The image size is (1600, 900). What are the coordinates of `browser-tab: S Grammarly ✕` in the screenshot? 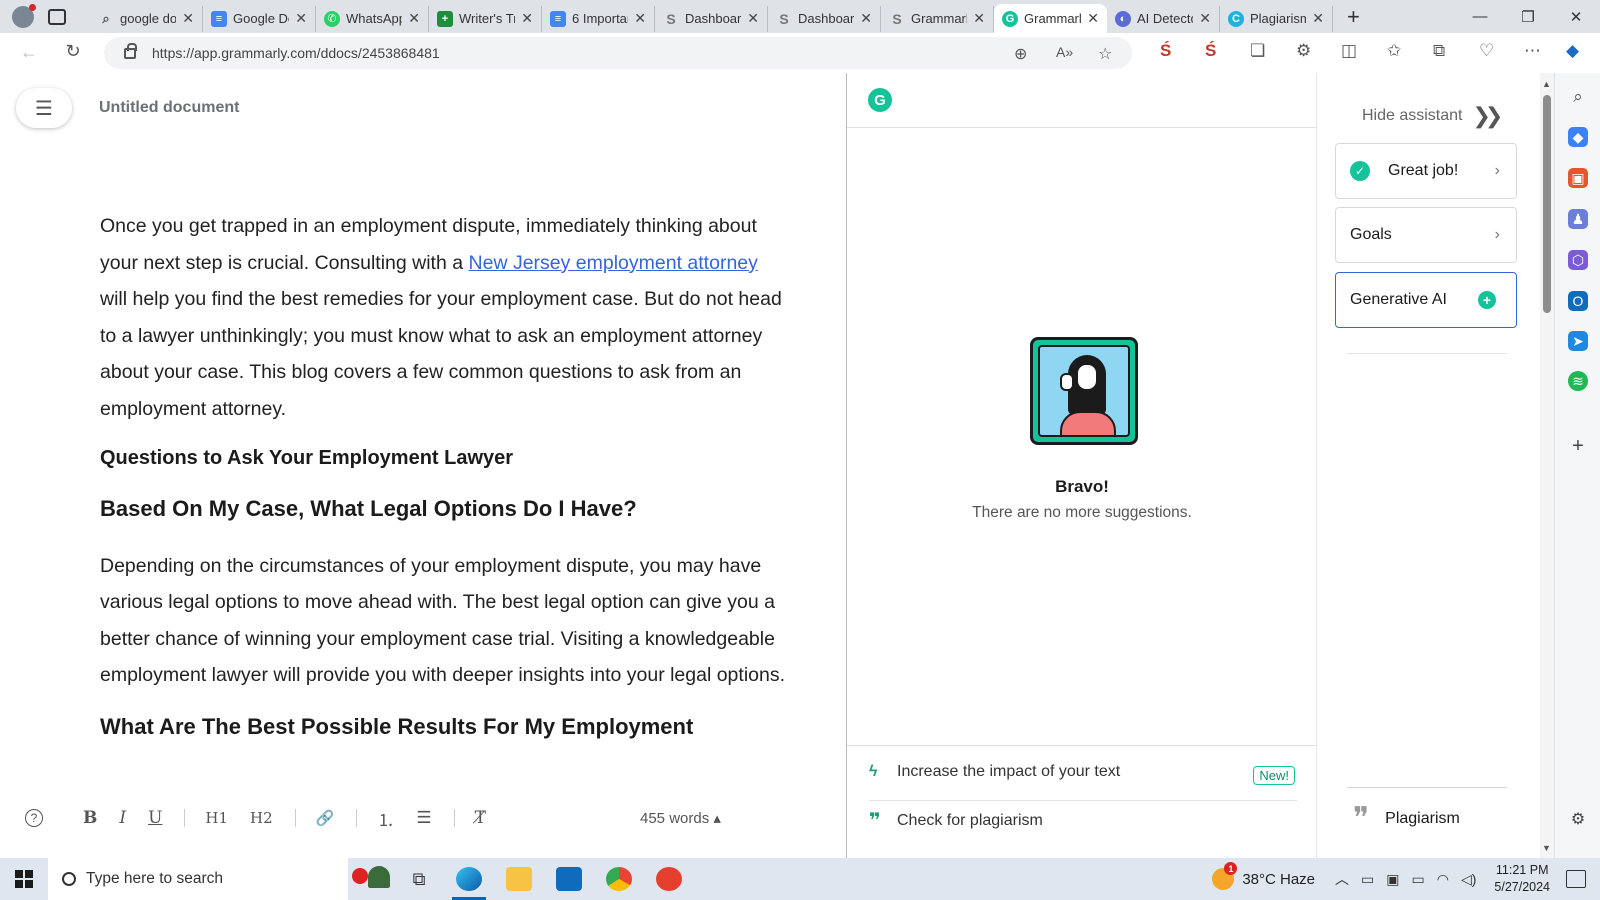 It's located at (937, 18).